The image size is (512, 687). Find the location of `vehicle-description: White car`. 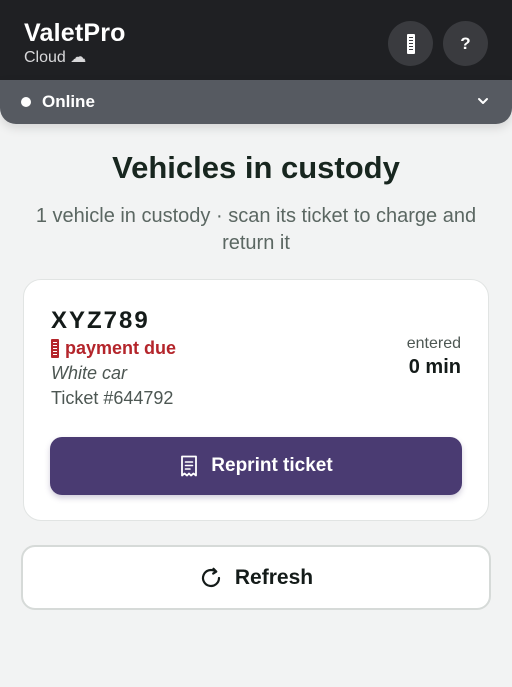

vehicle-description: White car is located at coordinates (89, 373).